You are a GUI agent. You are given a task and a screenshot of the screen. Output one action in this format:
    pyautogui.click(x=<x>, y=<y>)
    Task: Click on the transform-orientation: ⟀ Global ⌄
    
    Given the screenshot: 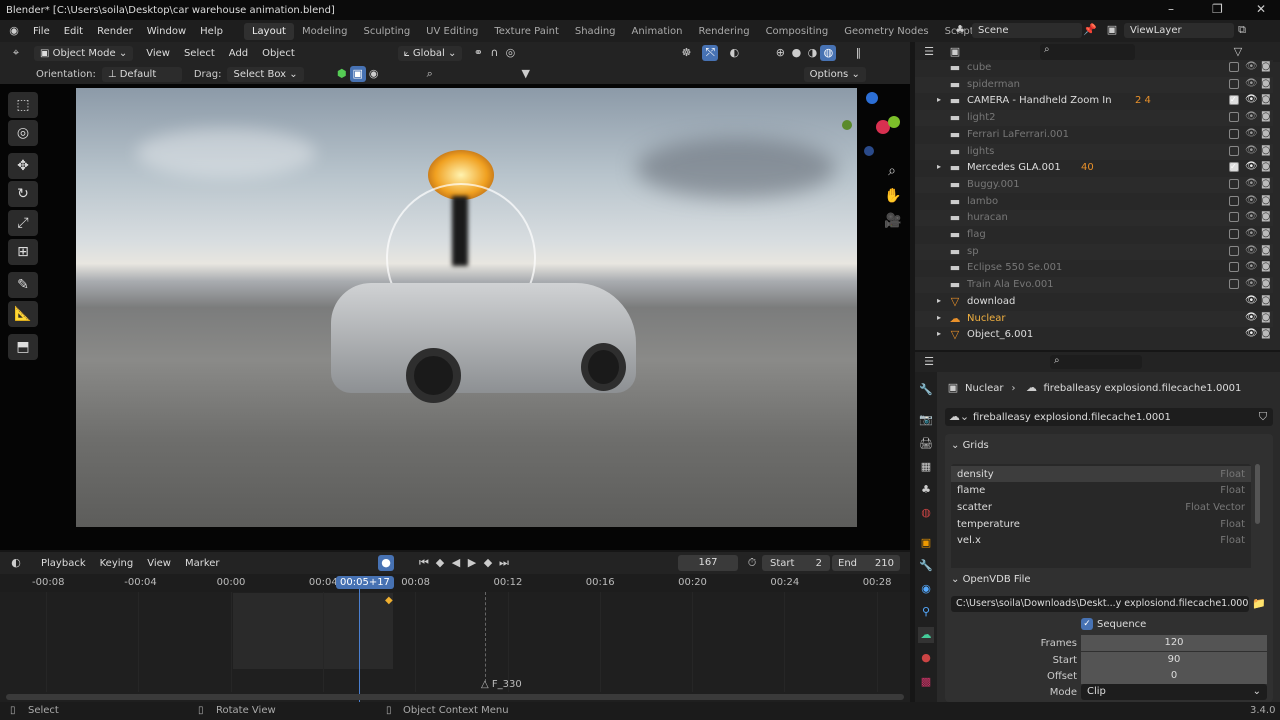 What is the action you would take?
    pyautogui.click(x=430, y=53)
    